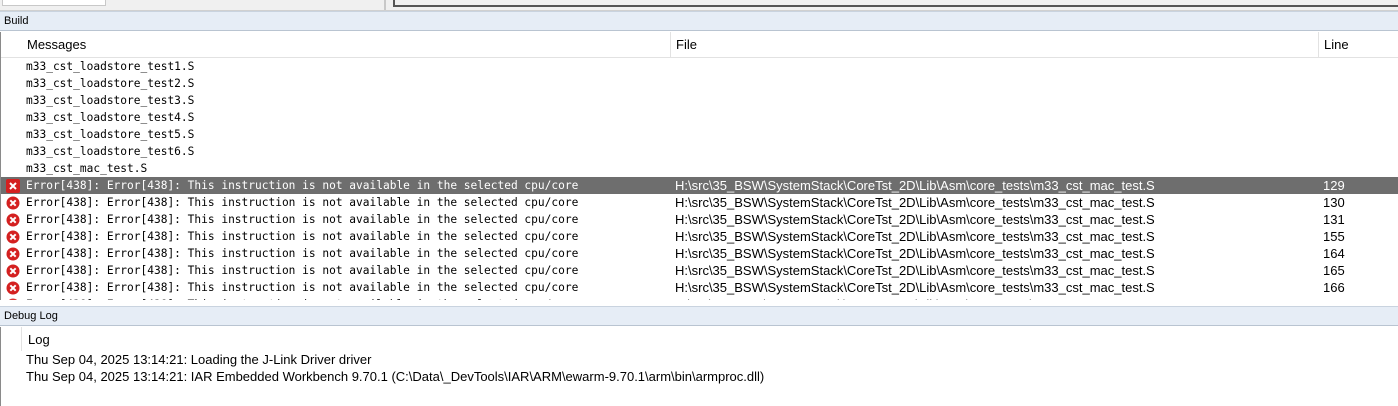 The image size is (1398, 406). I want to click on error-line-number: 129, so click(1334, 185).